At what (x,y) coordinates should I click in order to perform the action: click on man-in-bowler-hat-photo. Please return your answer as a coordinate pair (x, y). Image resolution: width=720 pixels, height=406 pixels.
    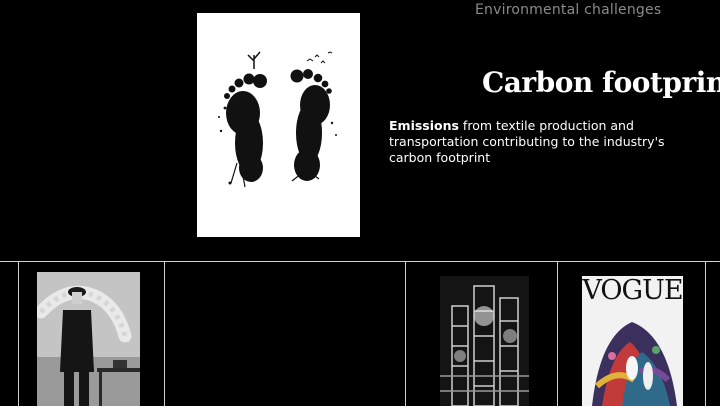
    Looking at the image, I should click on (88, 339).